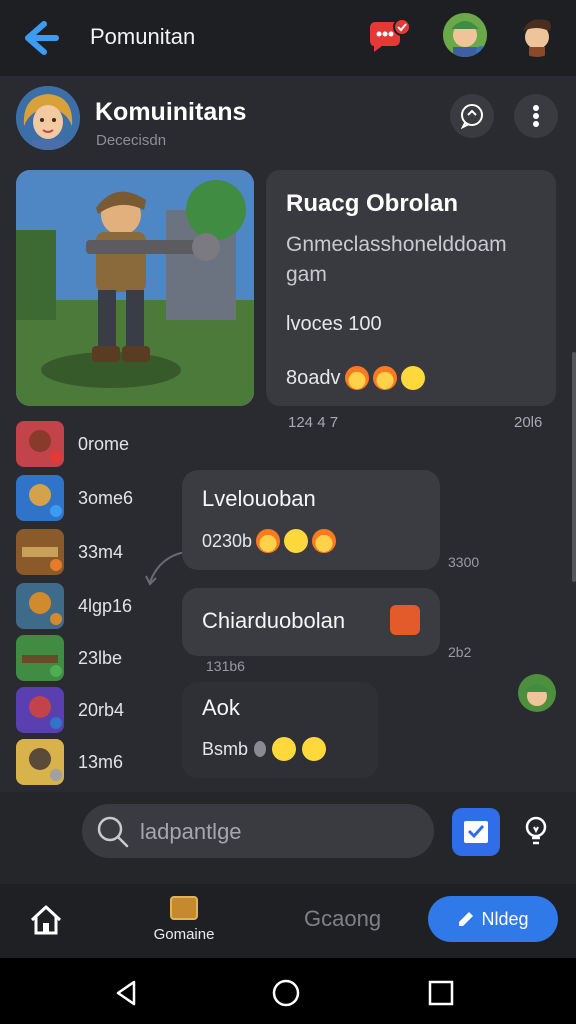 This screenshot has width=576, height=1024. I want to click on community-name: Komuinitans, so click(171, 112).